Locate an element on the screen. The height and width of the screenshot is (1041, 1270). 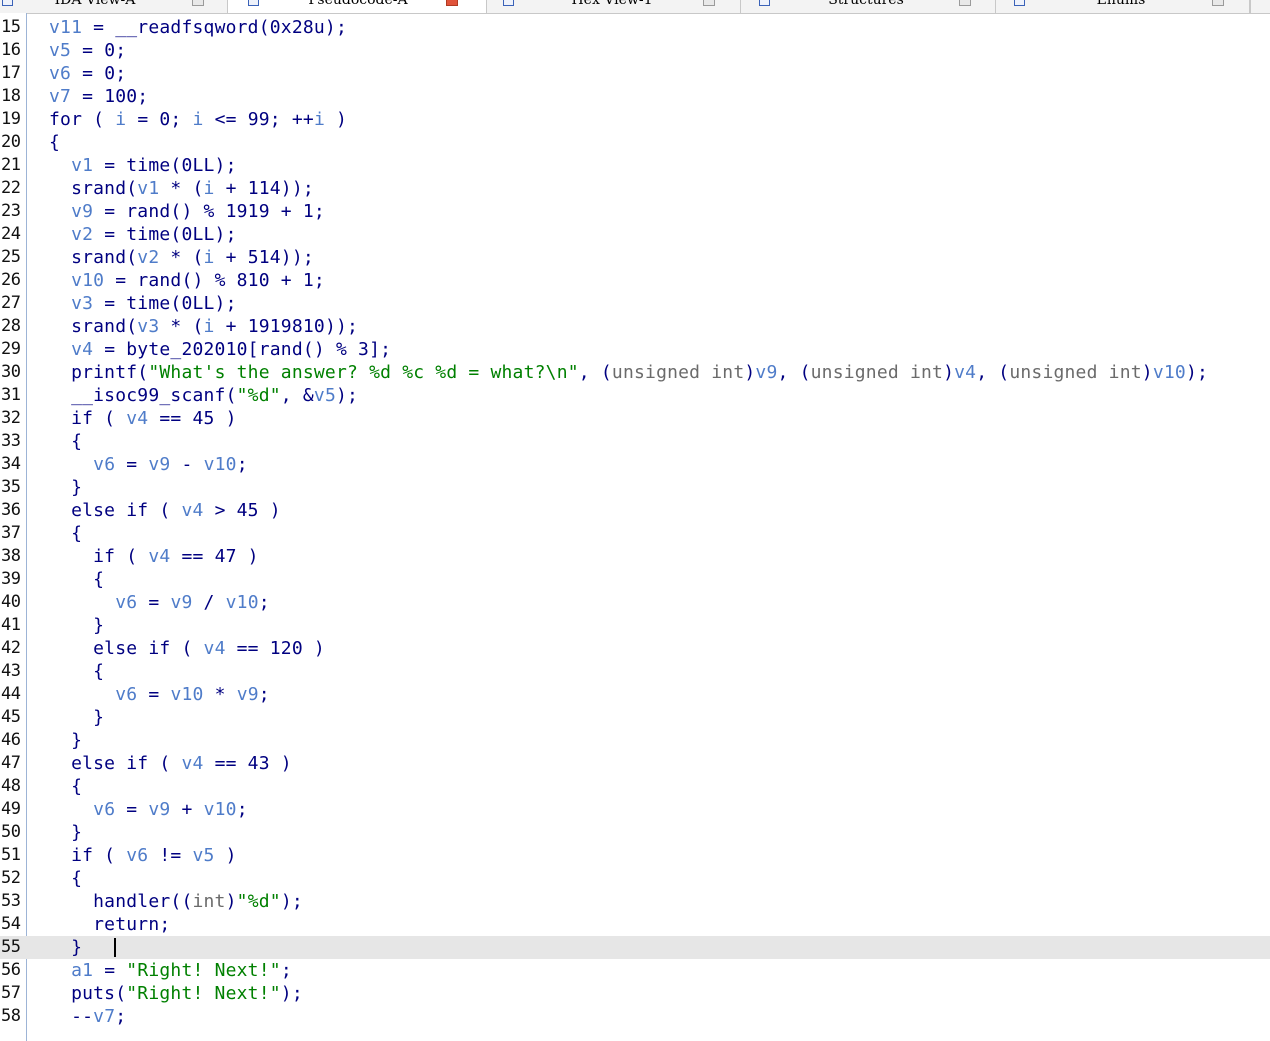
tab-label: Pseudocode-A is located at coordinates (358, 4).